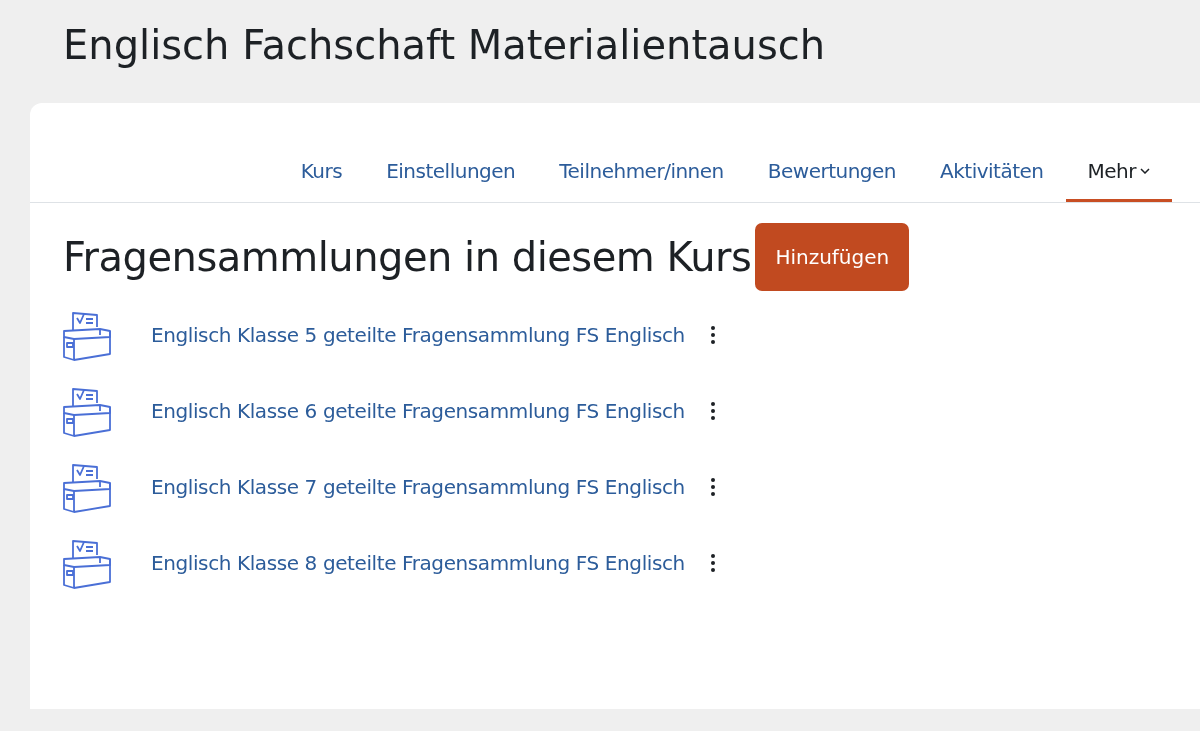 This screenshot has width=1200, height=731. Describe the element at coordinates (418, 487) in the screenshot. I see `question-bank-link: Englisch Klasse 7 geteilte Fragensammlung FS Englisch` at that location.